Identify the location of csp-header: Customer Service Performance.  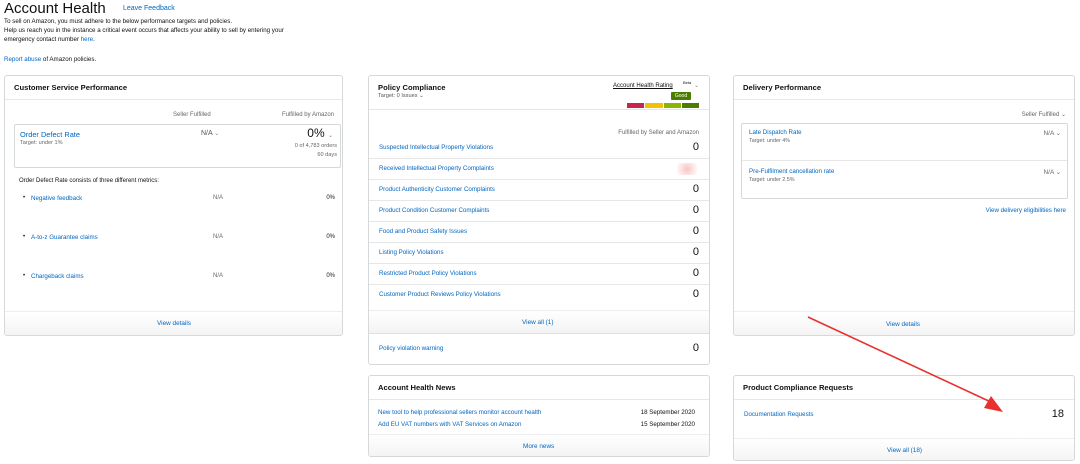
(173, 88).